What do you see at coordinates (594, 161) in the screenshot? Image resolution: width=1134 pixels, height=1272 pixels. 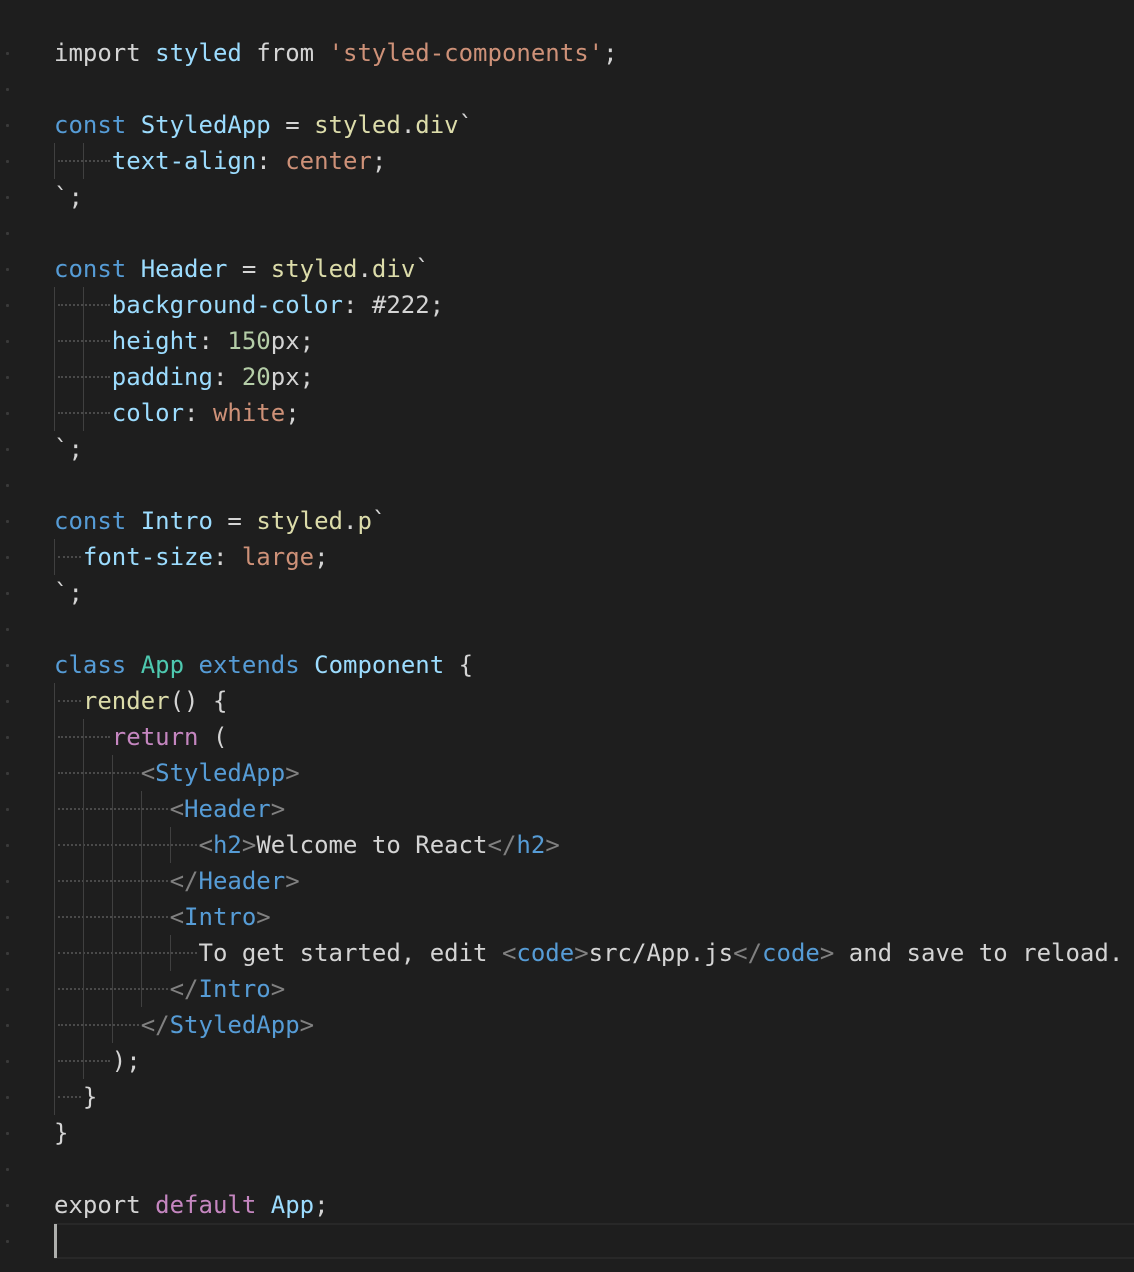 I see `code-line: text-align: center;` at bounding box center [594, 161].